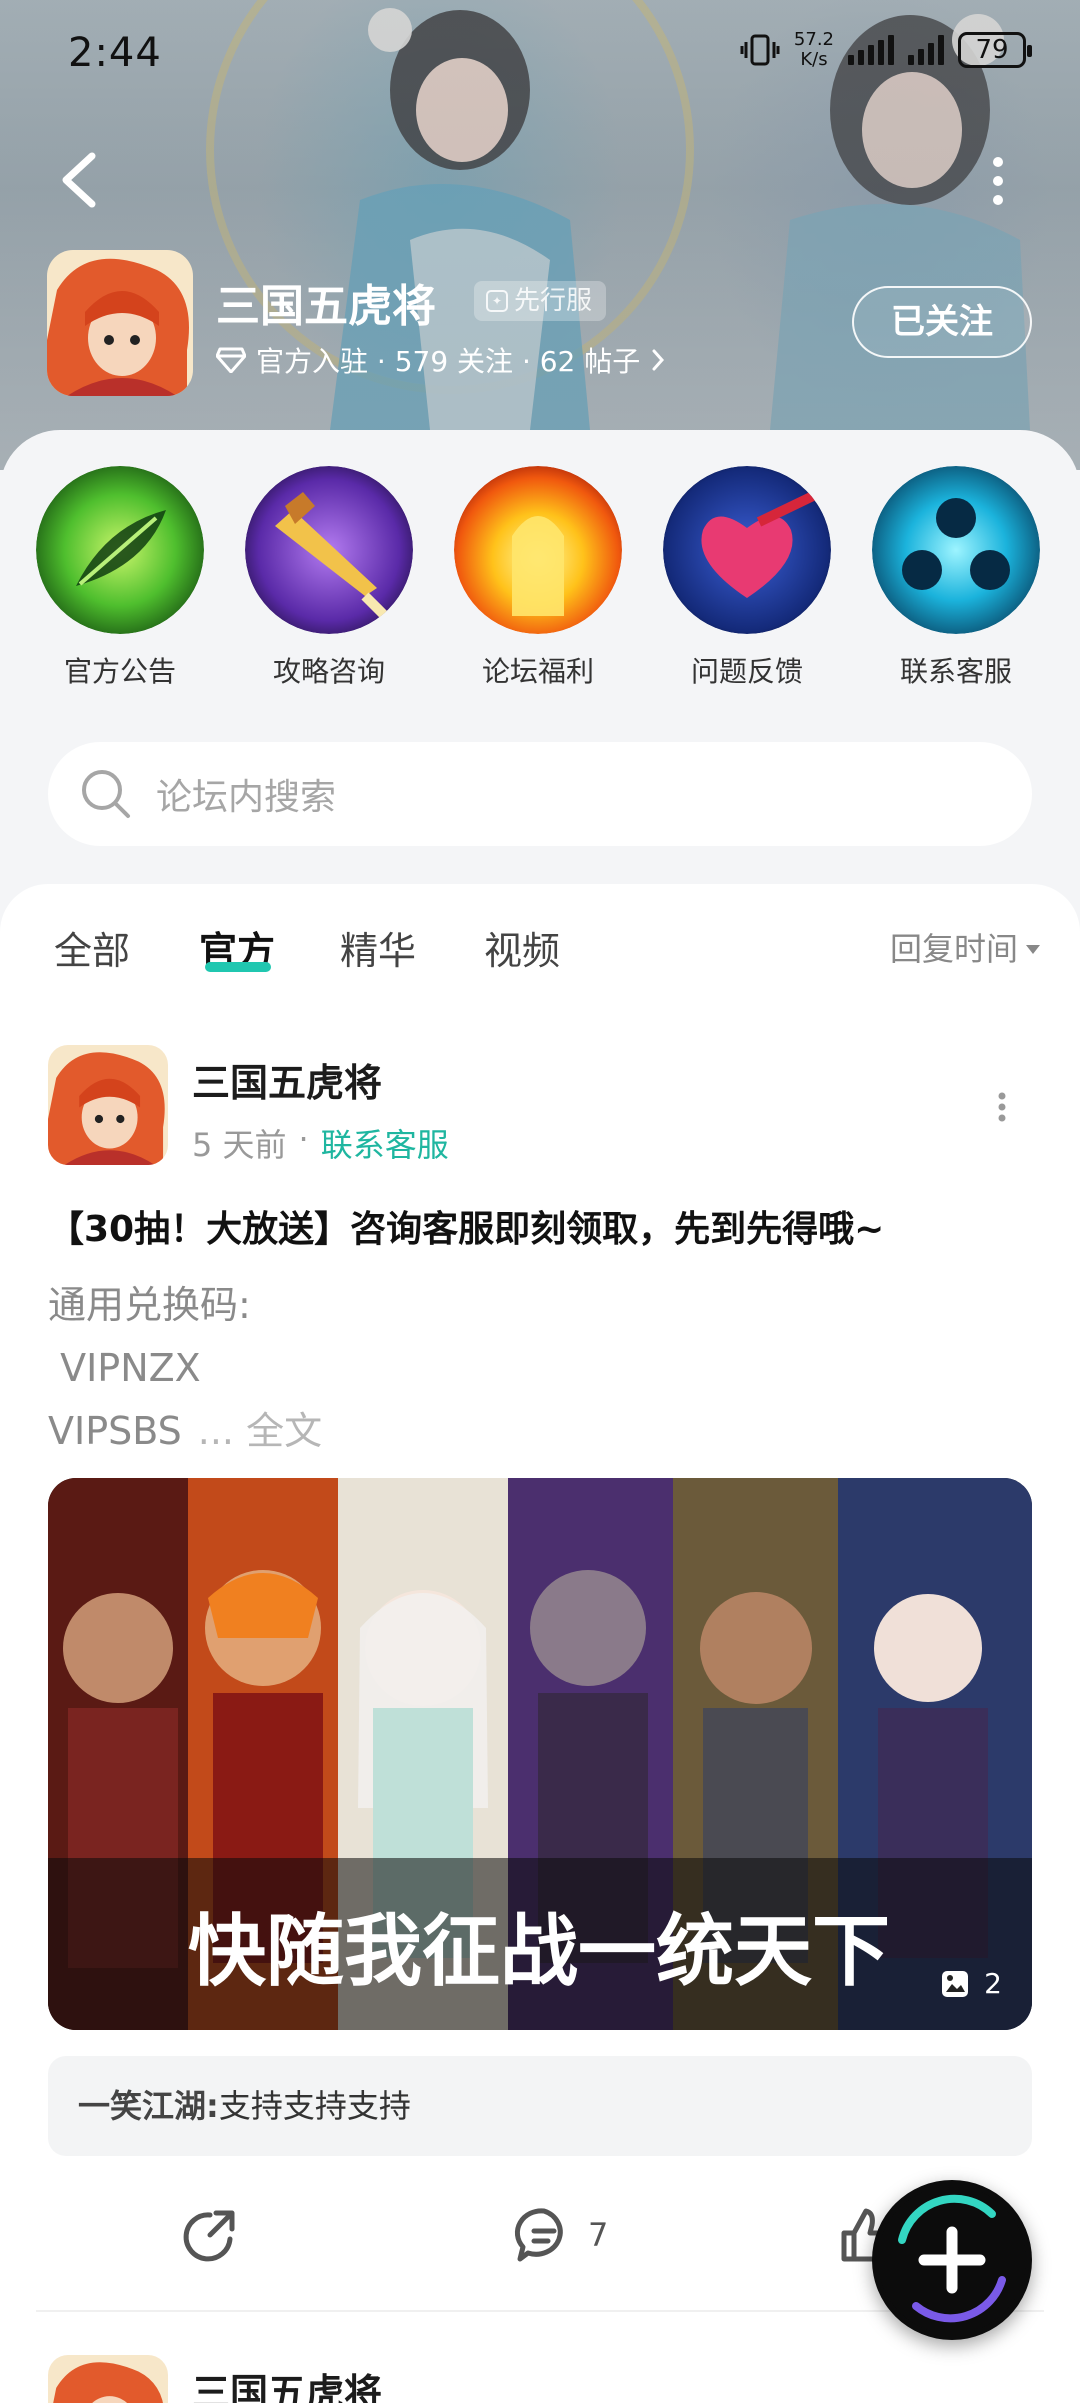  I want to click on sort-label: 回复时间, so click(953, 949).